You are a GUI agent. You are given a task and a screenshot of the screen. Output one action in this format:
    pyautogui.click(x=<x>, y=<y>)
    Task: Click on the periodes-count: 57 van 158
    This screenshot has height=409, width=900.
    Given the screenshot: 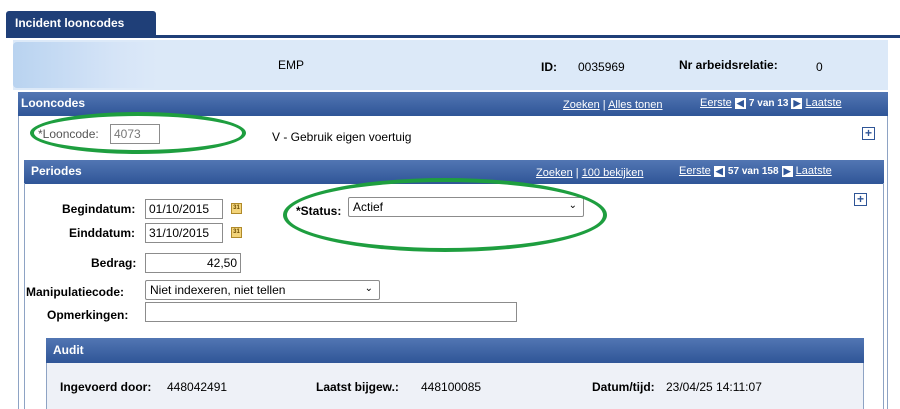 What is the action you would take?
    pyautogui.click(x=753, y=171)
    